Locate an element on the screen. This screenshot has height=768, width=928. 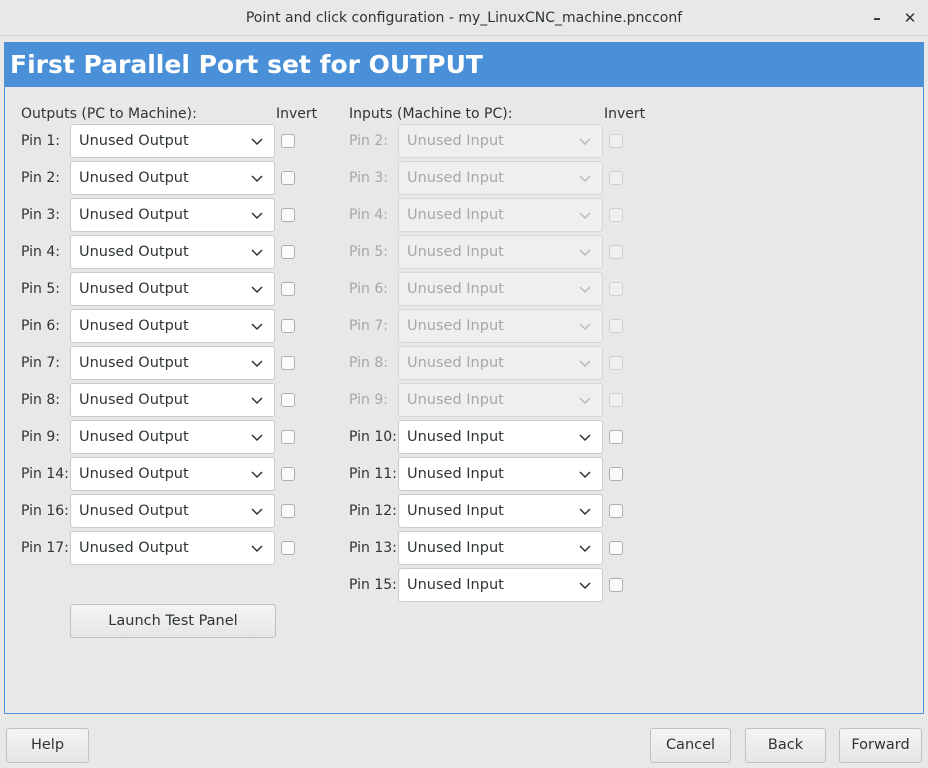
minimize-icon: – is located at coordinates (877, 18).